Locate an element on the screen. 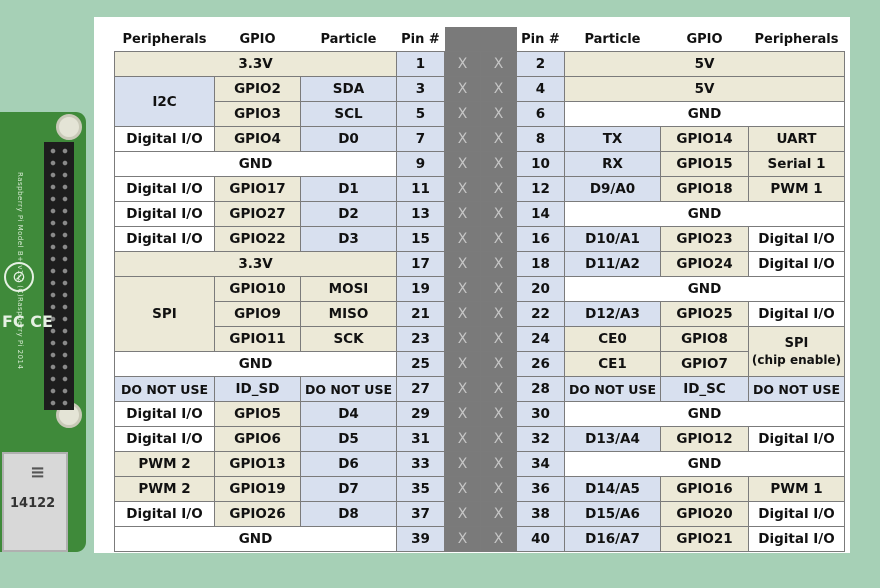 The height and width of the screenshot is (588, 880). gpio-right-cell: GPIO21 is located at coordinates (704, 539).